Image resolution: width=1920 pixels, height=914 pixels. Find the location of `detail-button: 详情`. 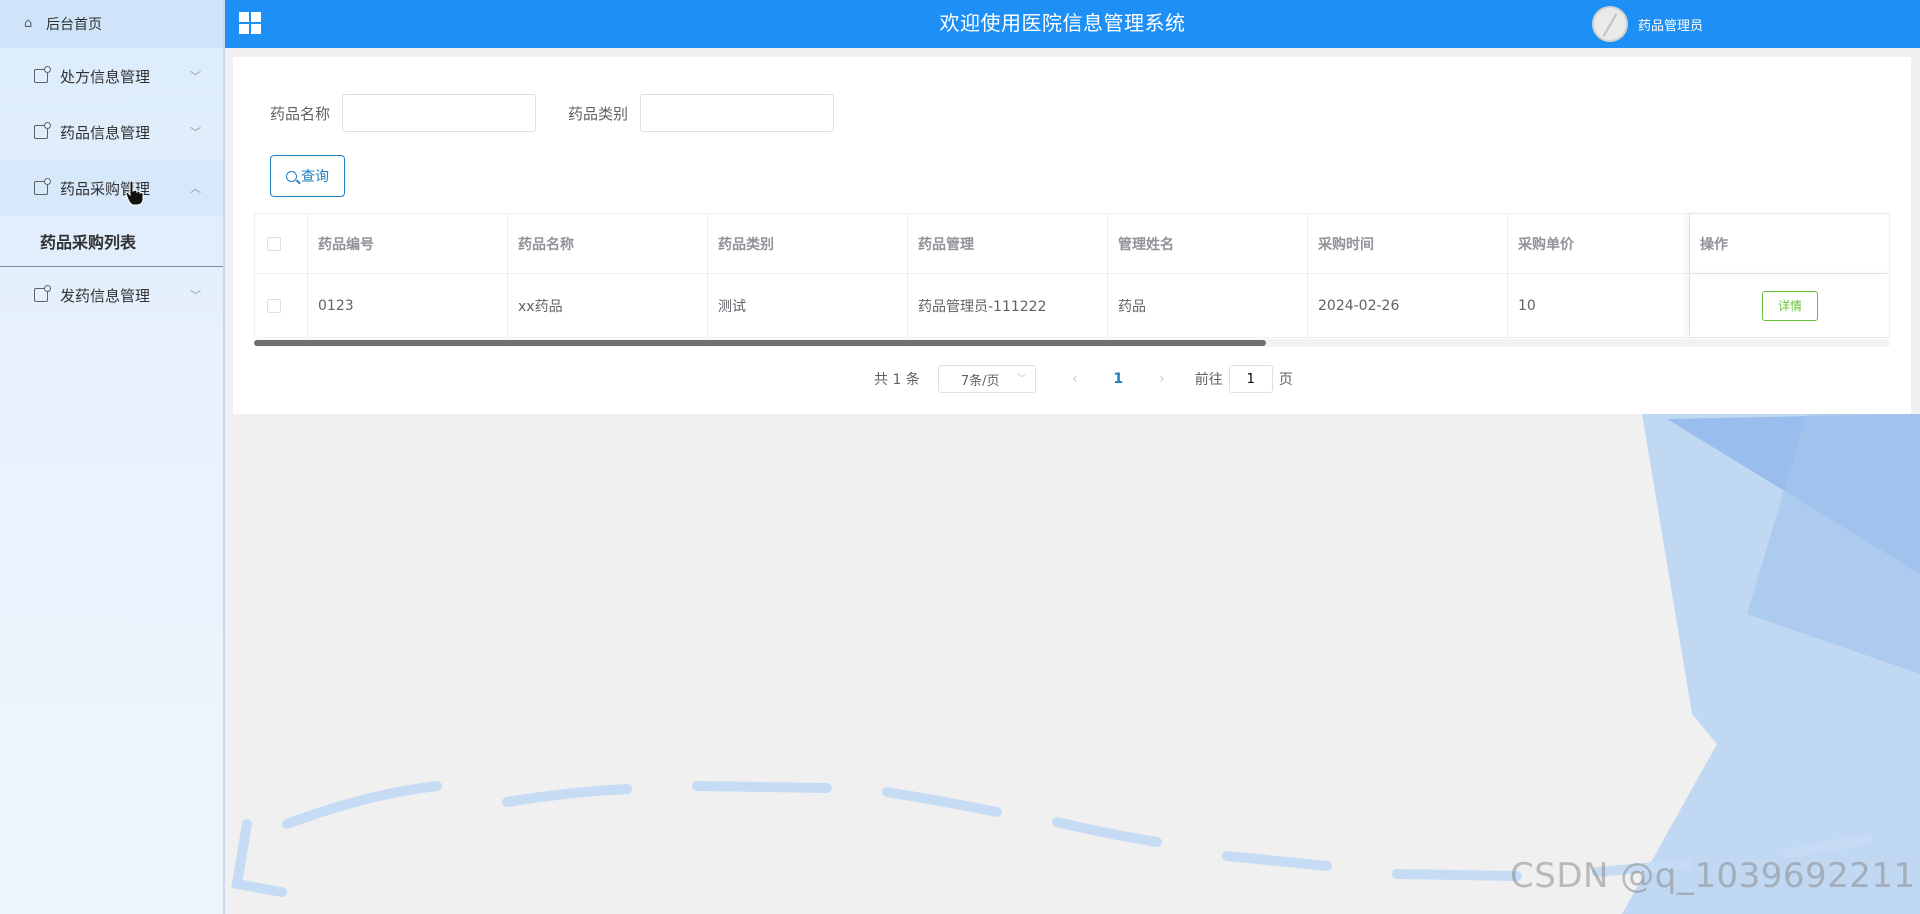

detail-button: 详情 is located at coordinates (1790, 305).